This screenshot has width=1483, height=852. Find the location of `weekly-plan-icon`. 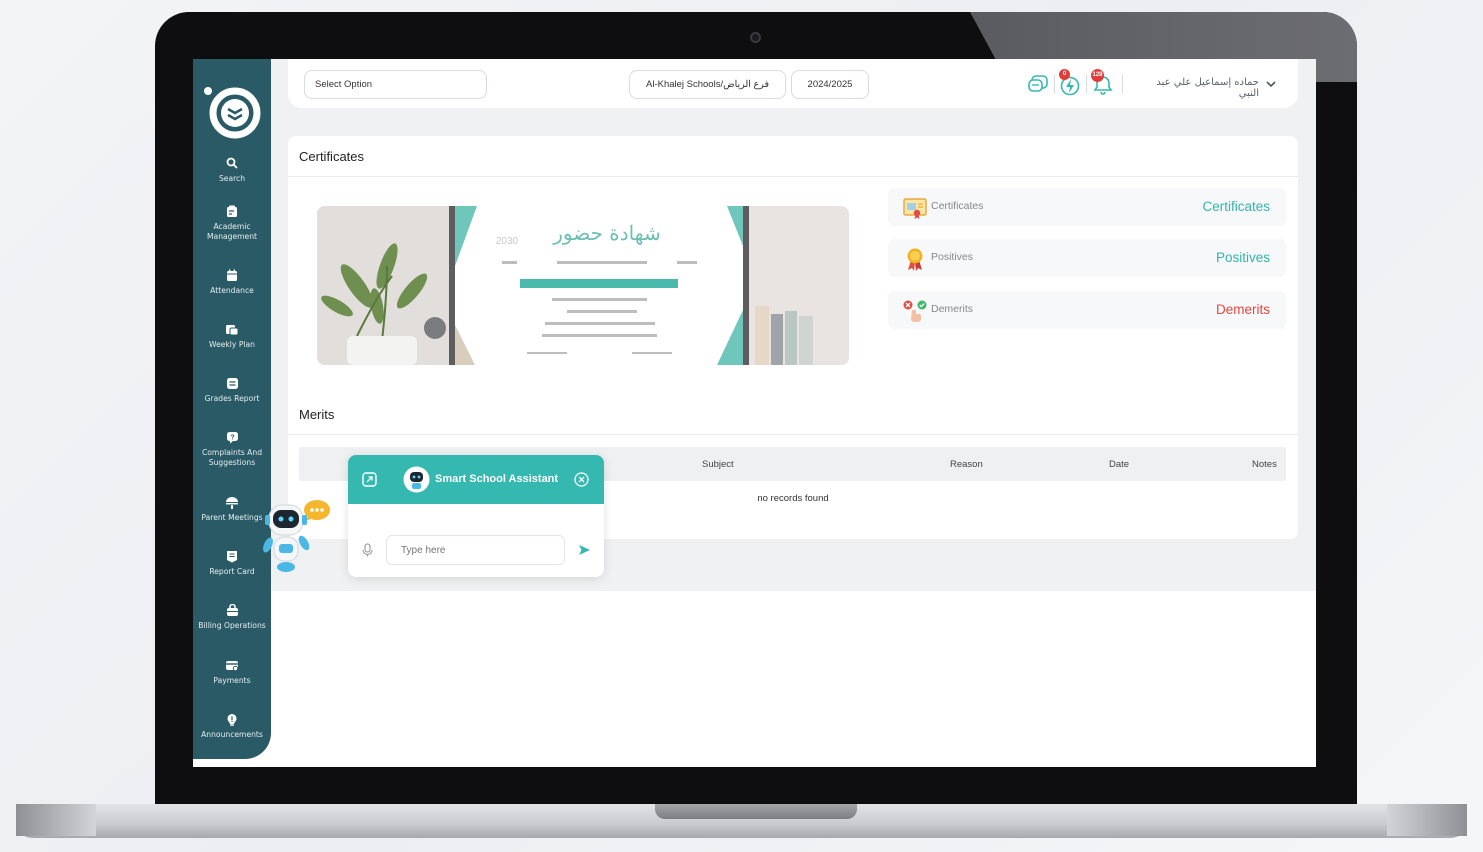

weekly-plan-icon is located at coordinates (232, 330).